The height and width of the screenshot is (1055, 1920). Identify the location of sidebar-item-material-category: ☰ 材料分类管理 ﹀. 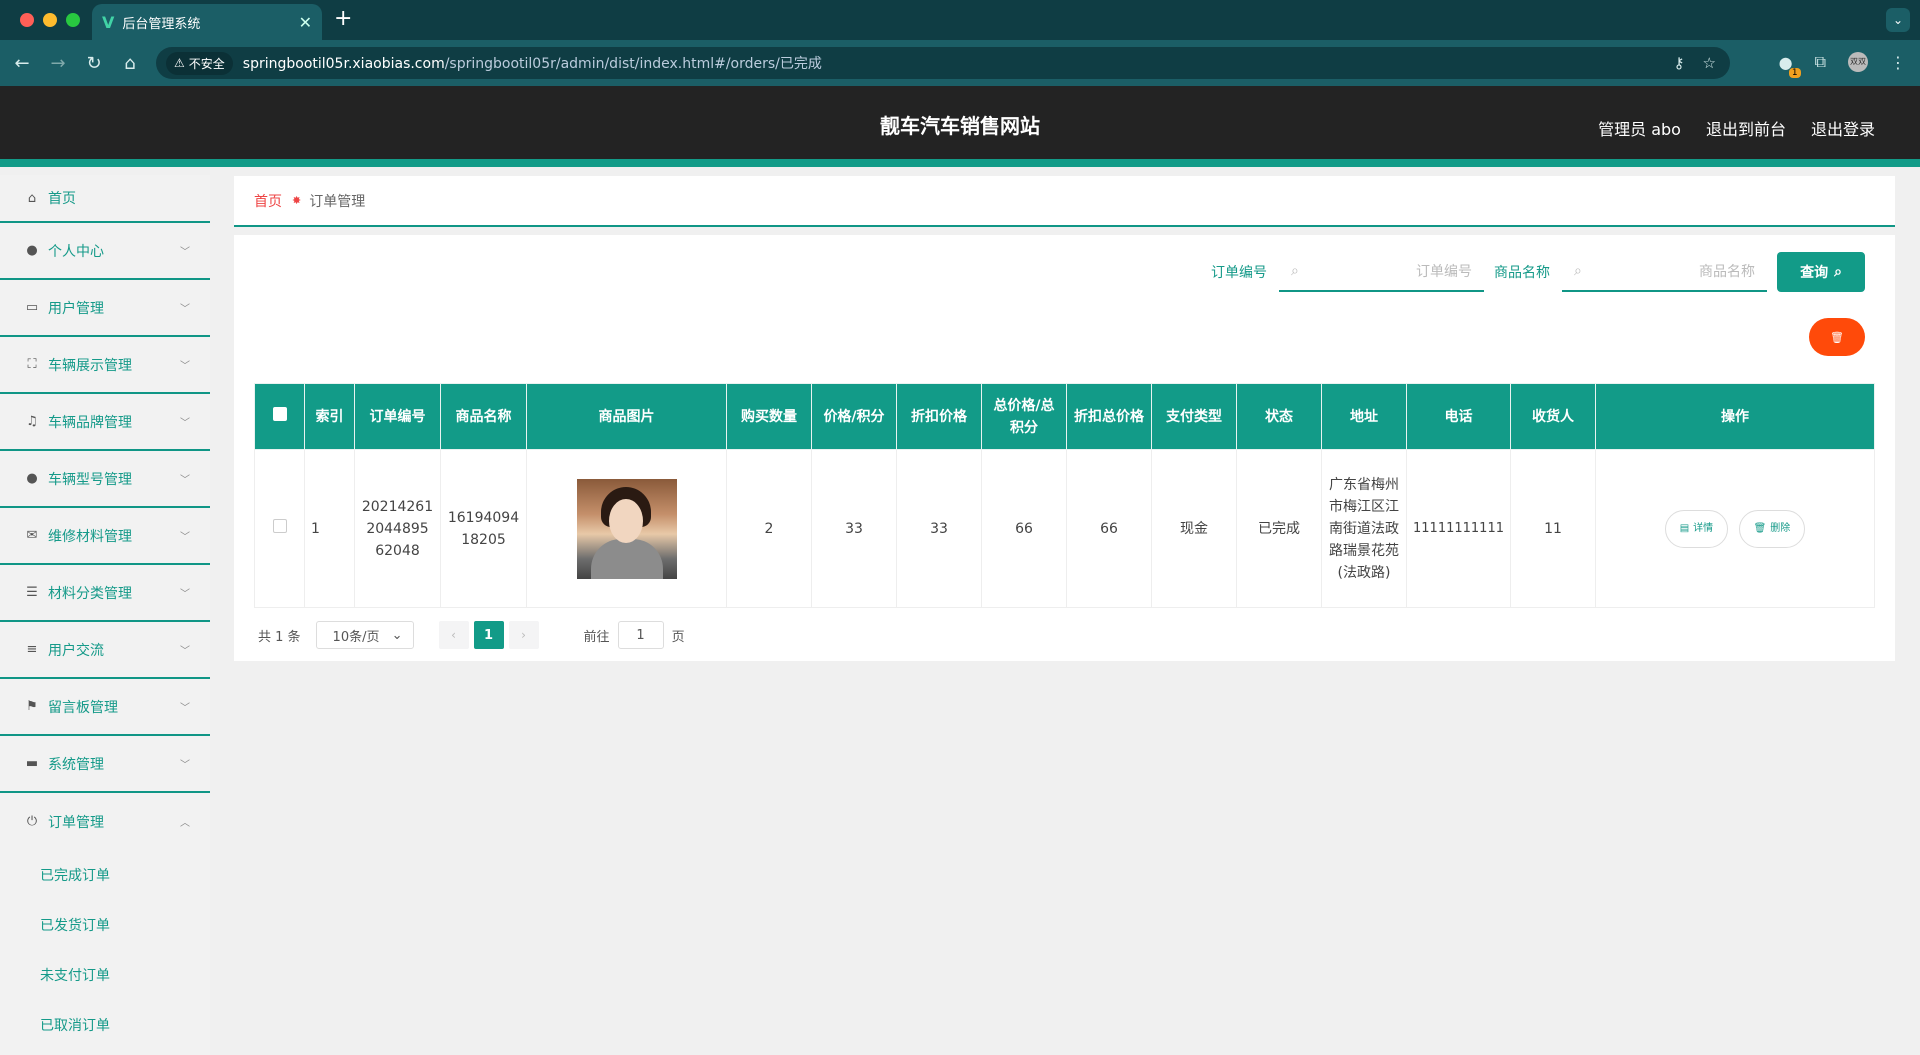
(105, 593).